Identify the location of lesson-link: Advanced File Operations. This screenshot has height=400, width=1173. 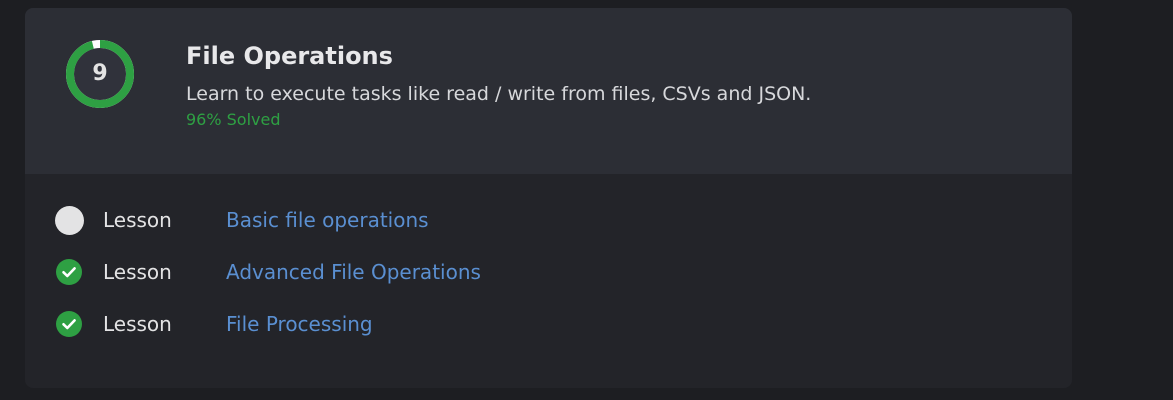
(353, 272).